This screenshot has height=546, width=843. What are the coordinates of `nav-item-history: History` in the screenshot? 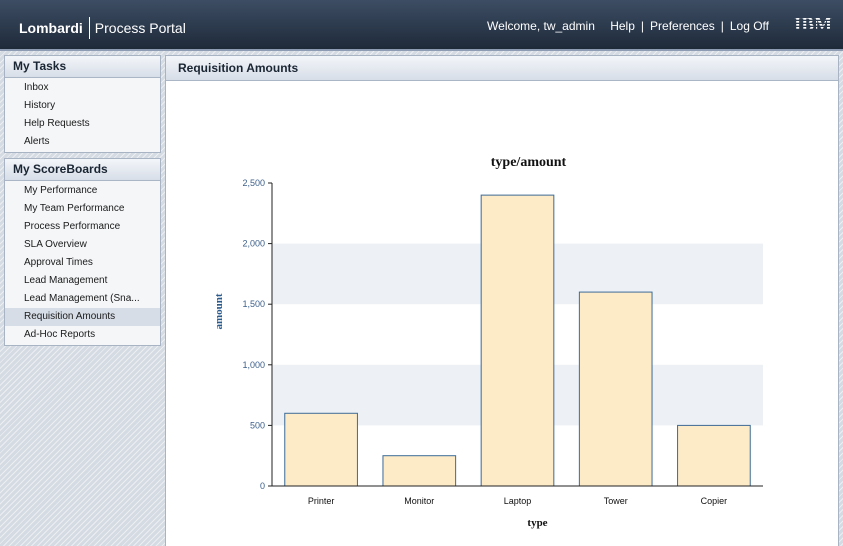 It's located at (82, 106).